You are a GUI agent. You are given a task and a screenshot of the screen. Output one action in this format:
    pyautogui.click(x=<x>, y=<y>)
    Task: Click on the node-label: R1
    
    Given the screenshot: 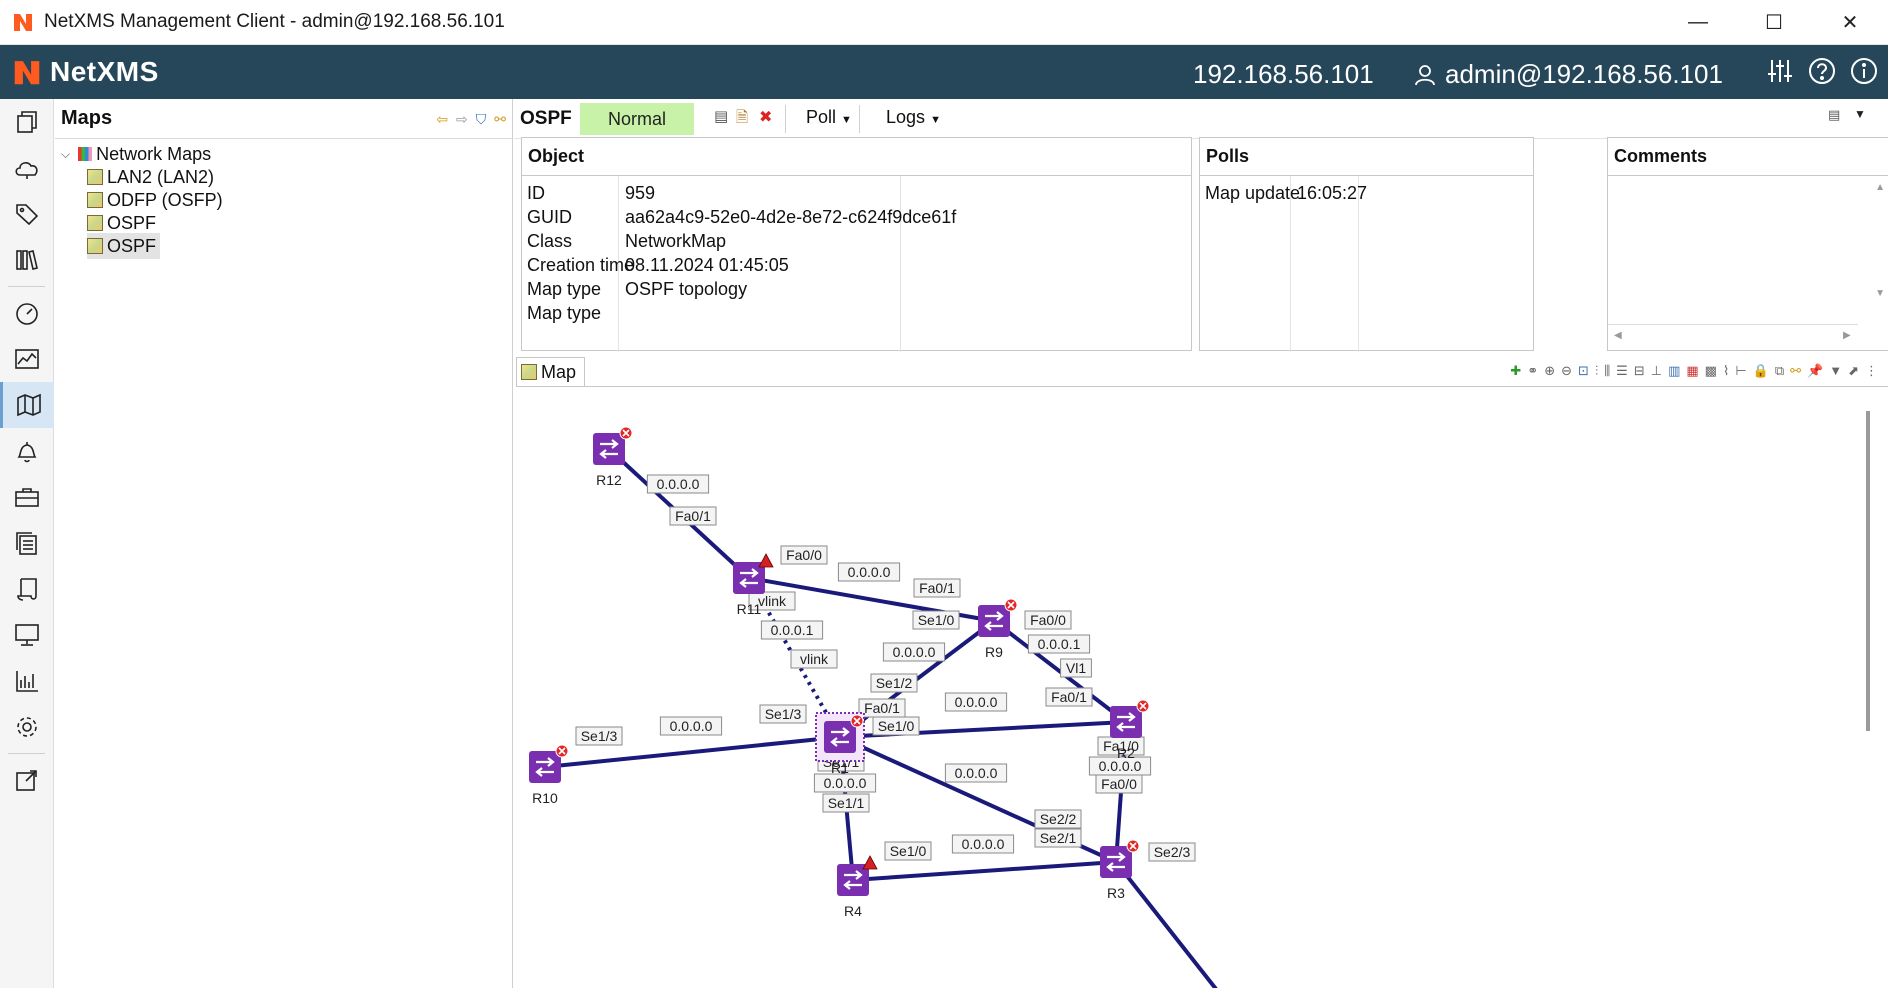 What is the action you would take?
    pyautogui.click(x=840, y=768)
    